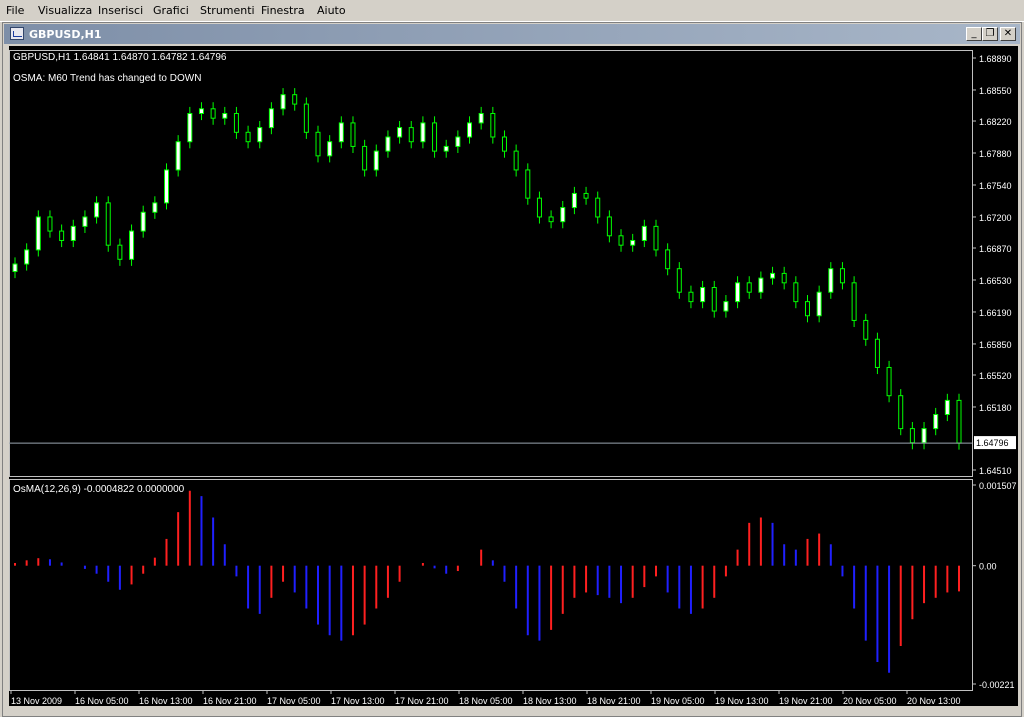 Image resolution: width=1024 pixels, height=717 pixels. What do you see at coordinates (995, 218) in the screenshot?
I see `price-axis-label: 1.67200` at bounding box center [995, 218].